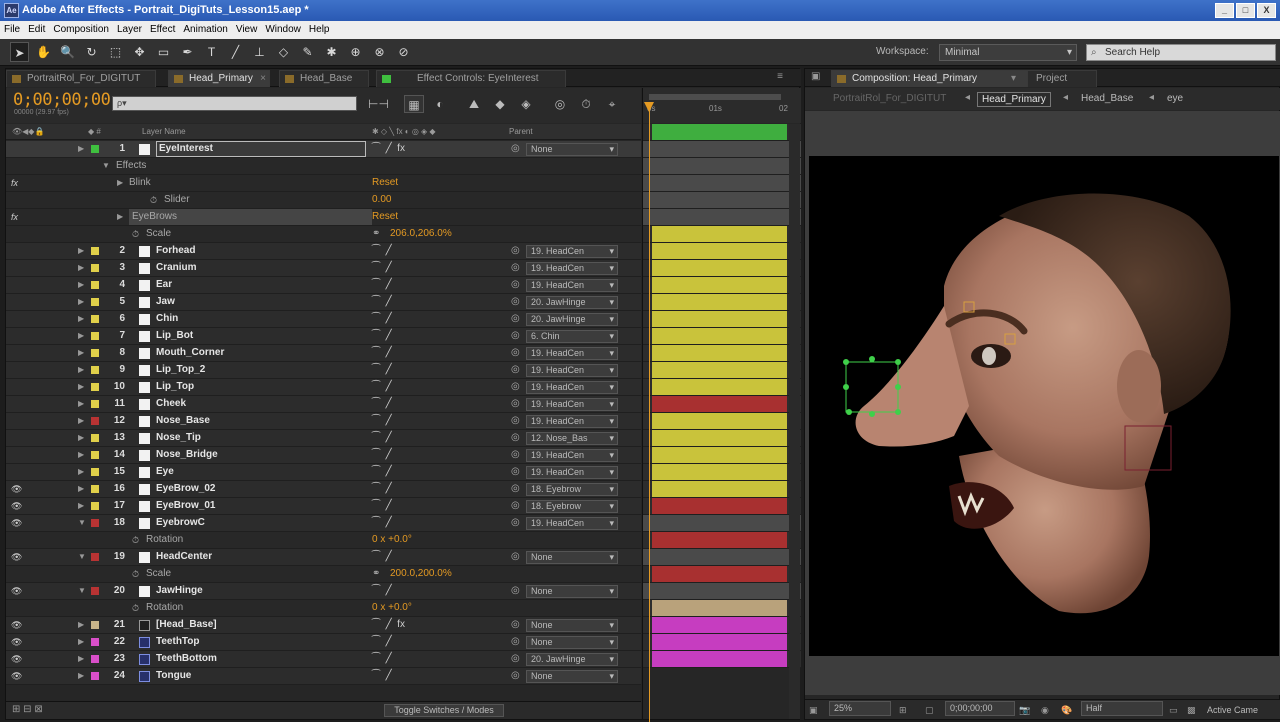 This screenshot has width=1280, height=722. Describe the element at coordinates (980, 708) in the screenshot. I see `composition-timecode: 0;00;00;00` at that location.